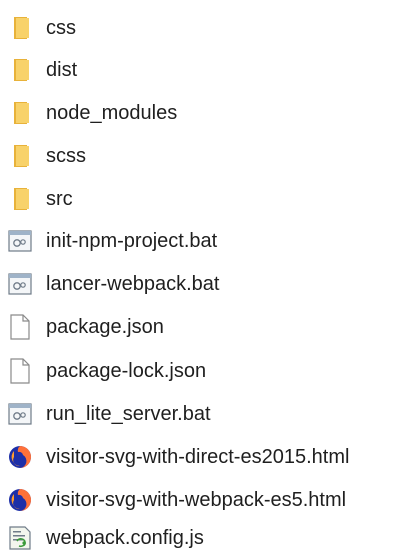 This screenshot has width=416, height=559. I want to click on file-name: src, so click(59, 199).